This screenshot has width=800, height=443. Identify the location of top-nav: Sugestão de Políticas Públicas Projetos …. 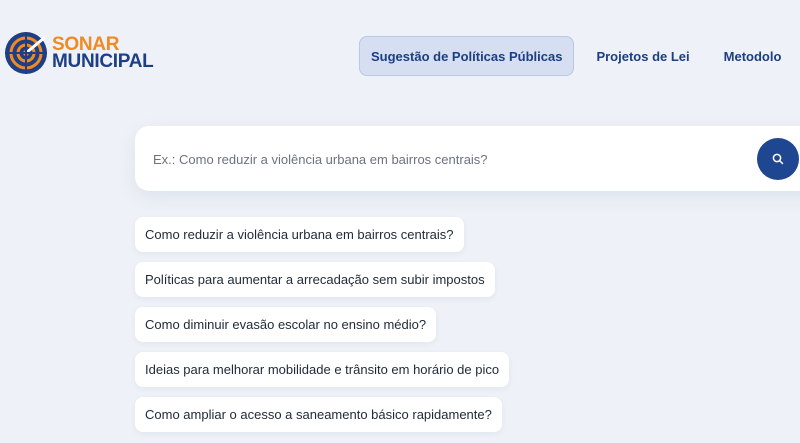
(576, 56).